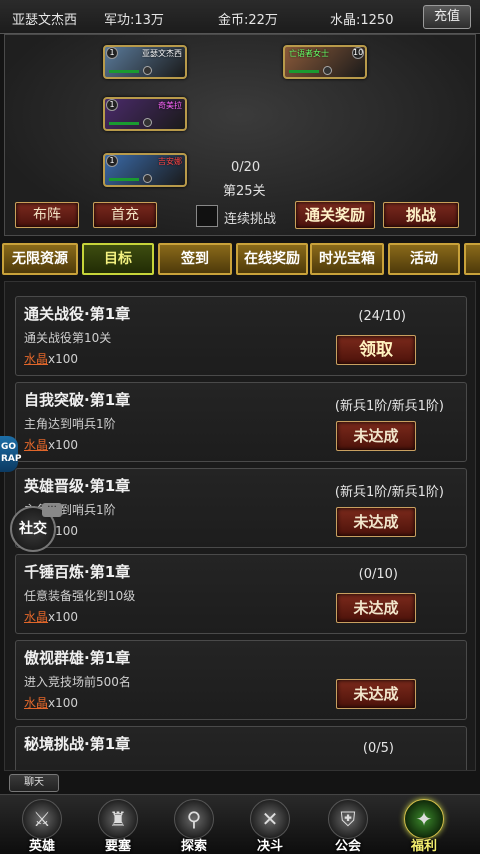 The image size is (480, 854). Describe the element at coordinates (325, 62) in the screenshot. I see `enemy-hero-card: 10 亡语者女士` at that location.